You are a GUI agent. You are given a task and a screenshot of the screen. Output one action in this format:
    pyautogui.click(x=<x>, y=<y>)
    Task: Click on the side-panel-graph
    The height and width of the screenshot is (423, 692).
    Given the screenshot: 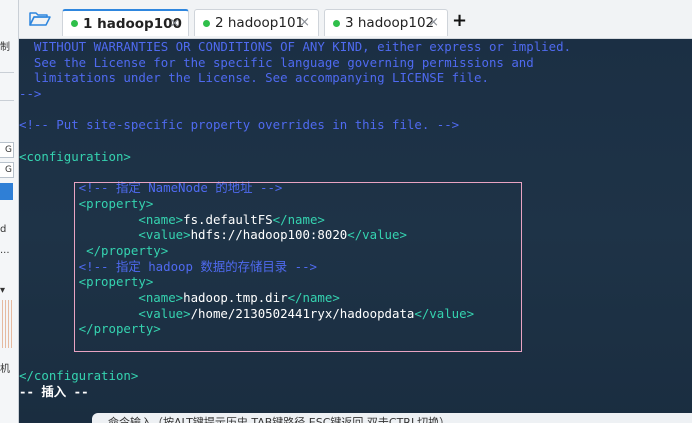 What is the action you would take?
    pyautogui.click(x=7, y=324)
    